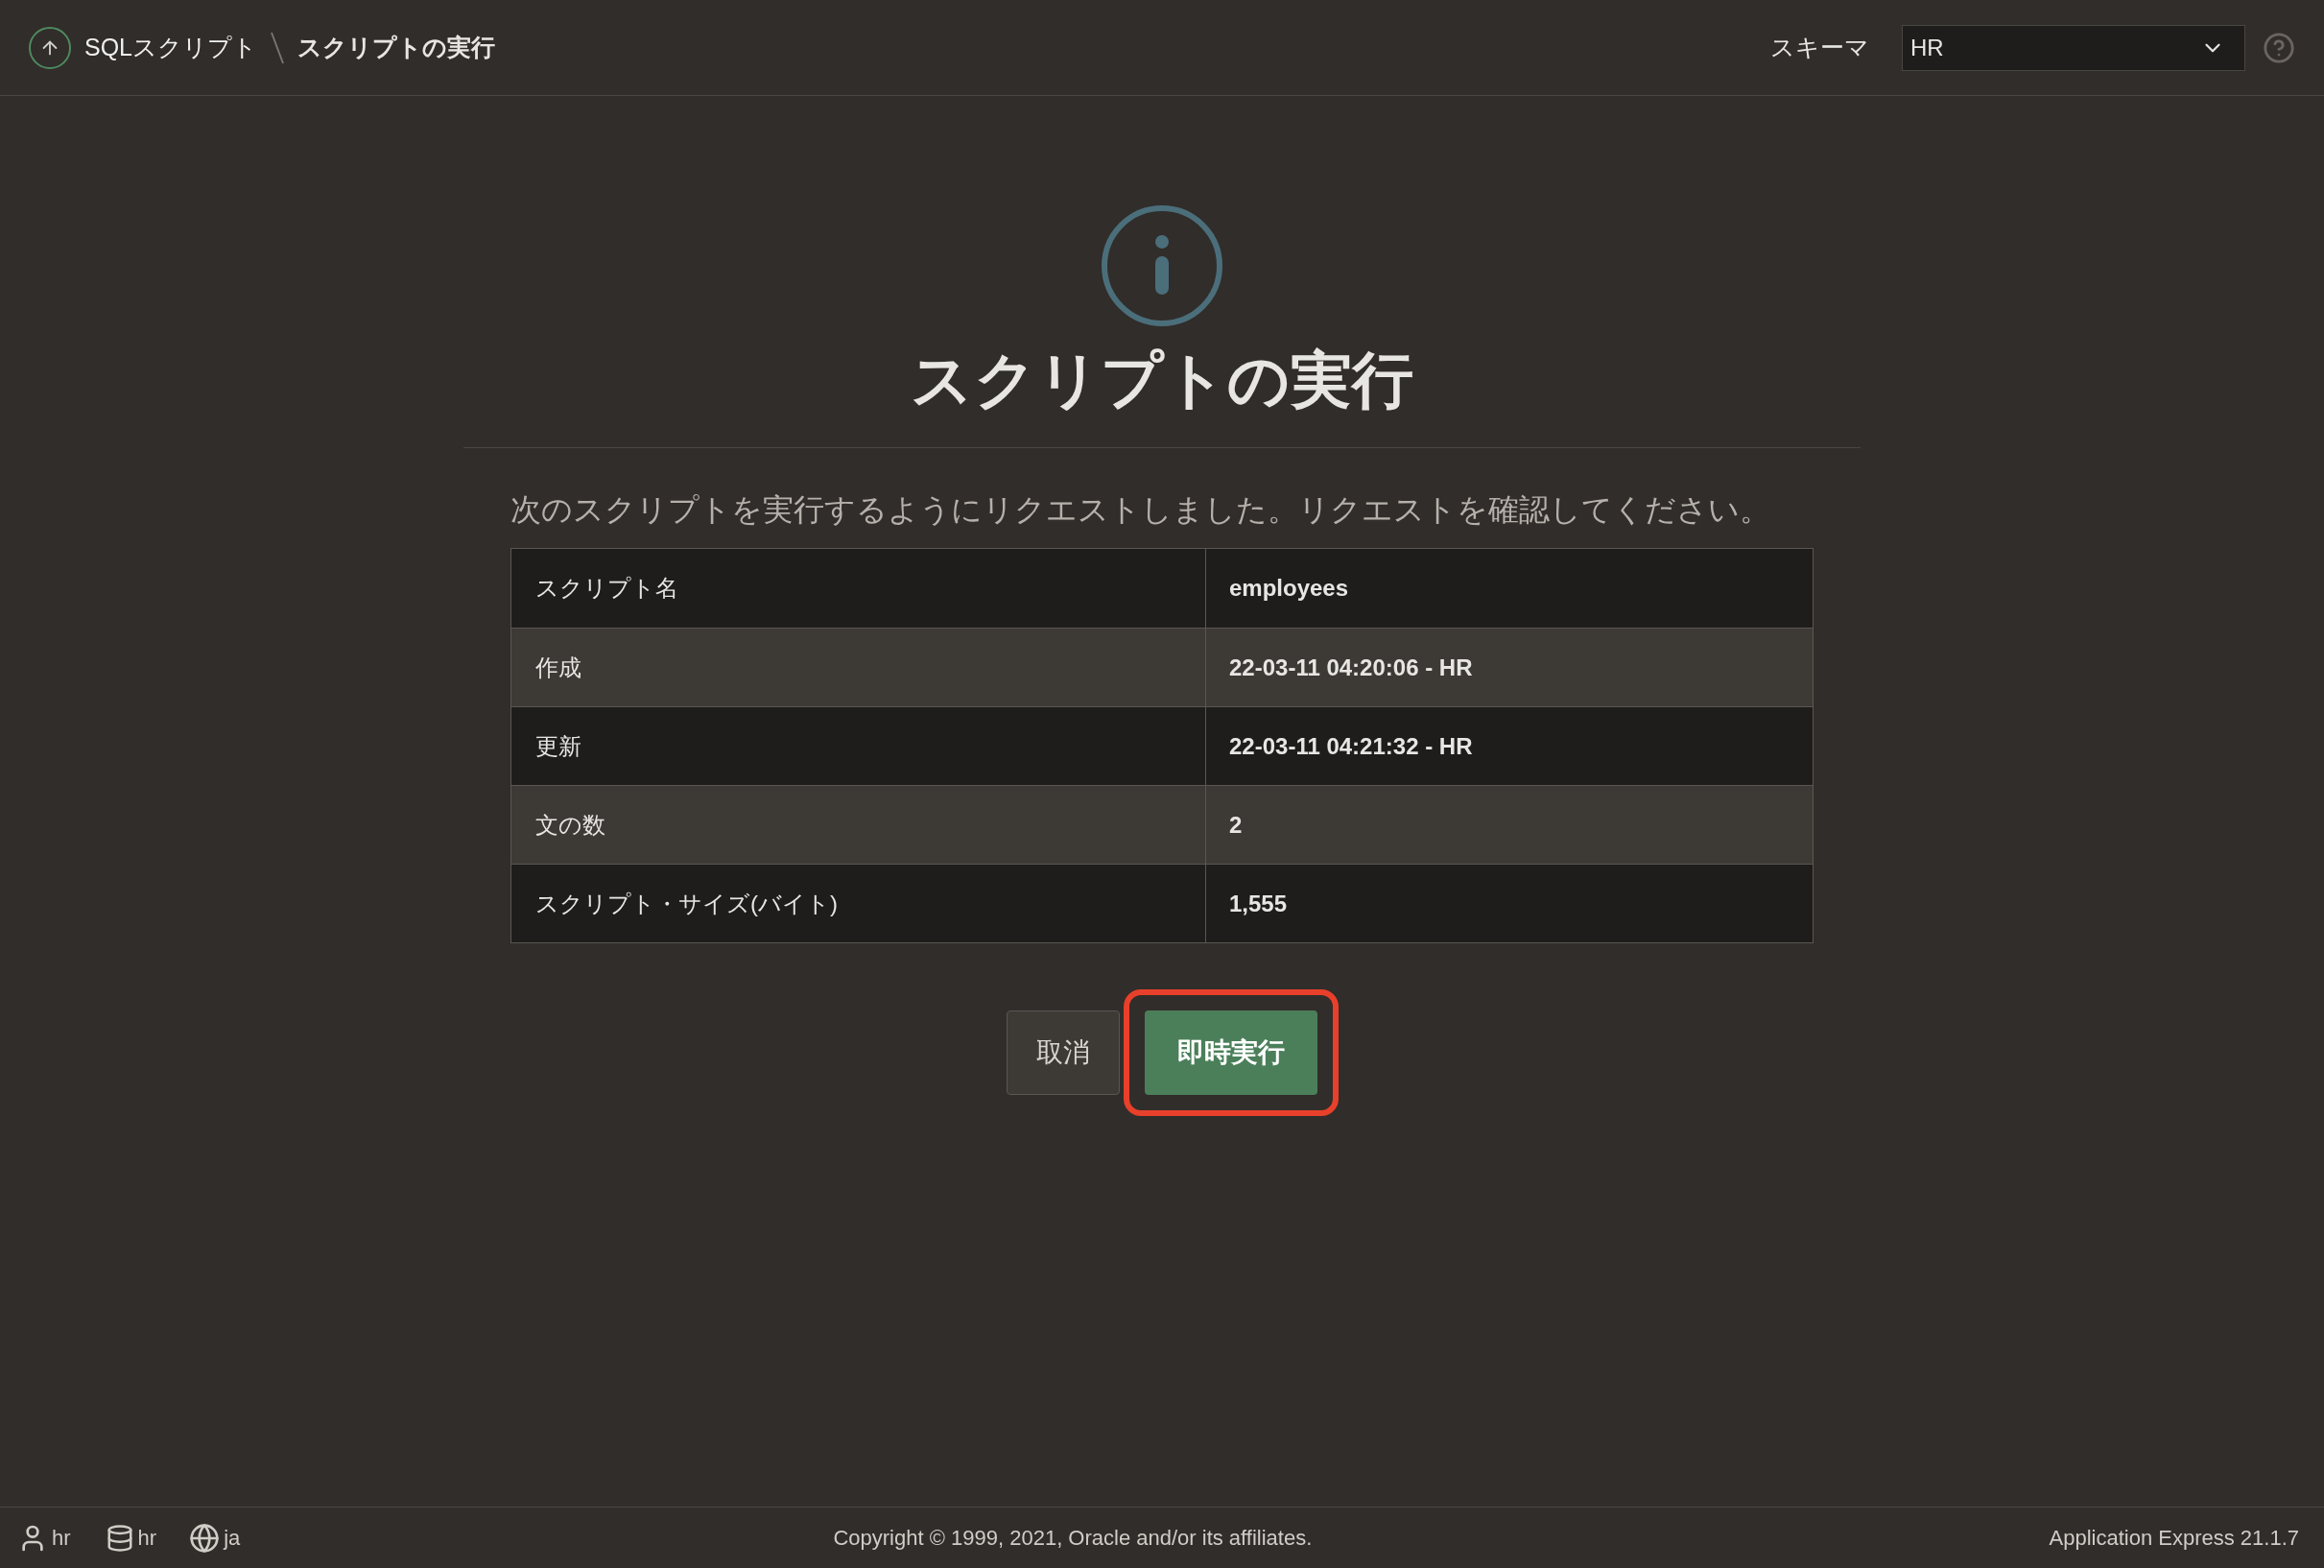 This screenshot has height=1568, width=2324. What do you see at coordinates (1236, 825) in the screenshot?
I see `row-value: 2` at bounding box center [1236, 825].